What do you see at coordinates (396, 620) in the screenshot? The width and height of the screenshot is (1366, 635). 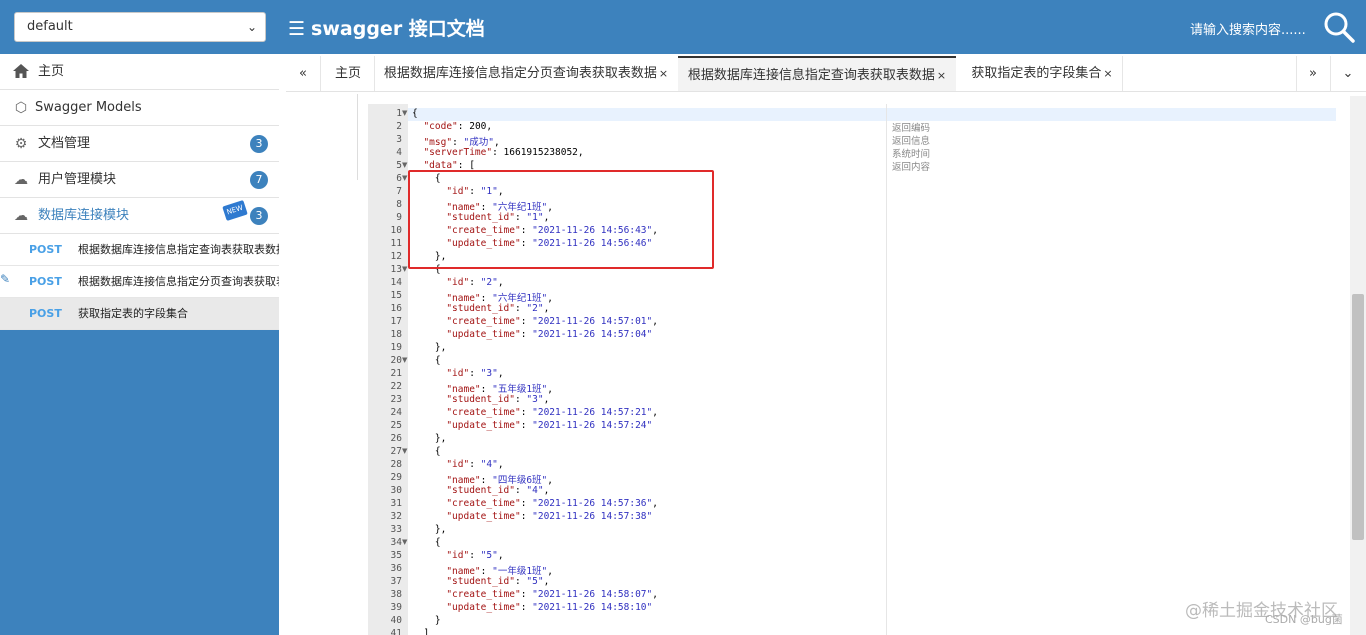 I see `line-number: 40` at bounding box center [396, 620].